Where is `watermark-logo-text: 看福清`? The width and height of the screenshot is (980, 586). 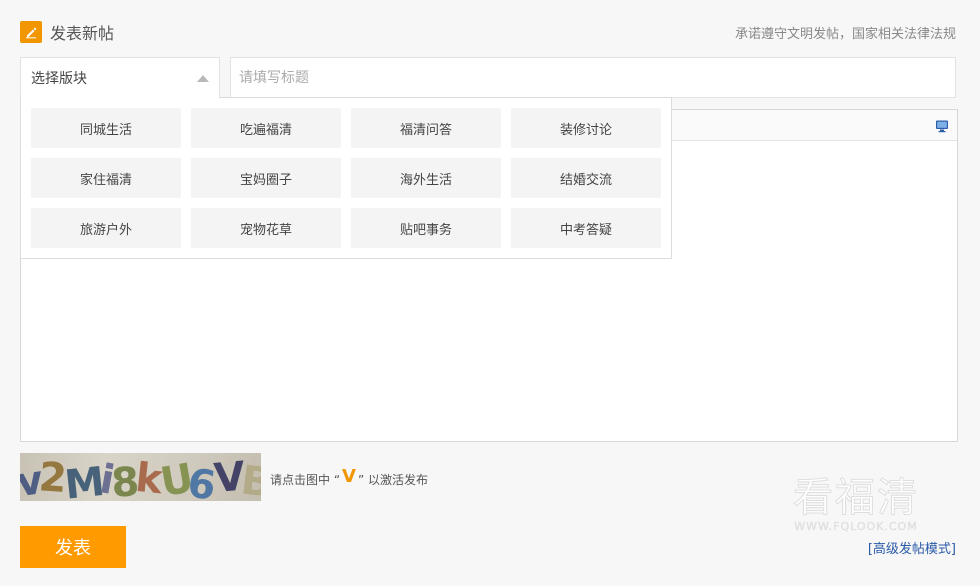
watermark-logo-text: 看福清 is located at coordinates (856, 498).